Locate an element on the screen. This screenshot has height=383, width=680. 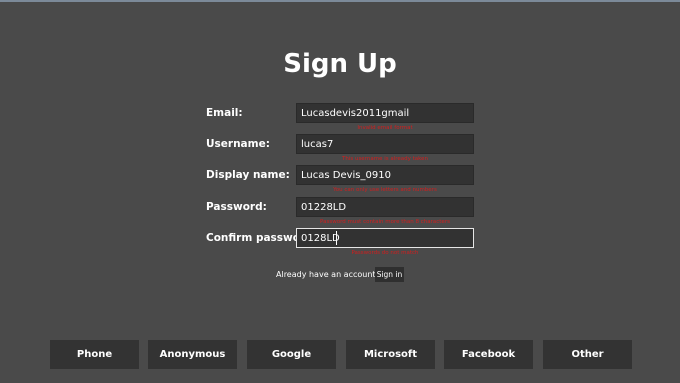
other-button: Other is located at coordinates (587, 354).